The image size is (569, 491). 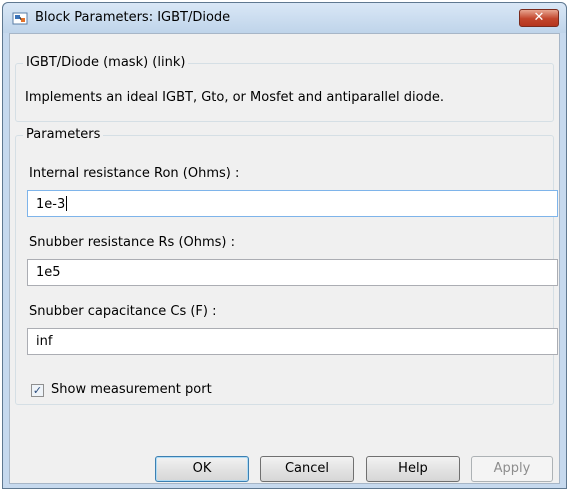 What do you see at coordinates (63, 134) in the screenshot?
I see `parameters-group-title: Parameters` at bounding box center [63, 134].